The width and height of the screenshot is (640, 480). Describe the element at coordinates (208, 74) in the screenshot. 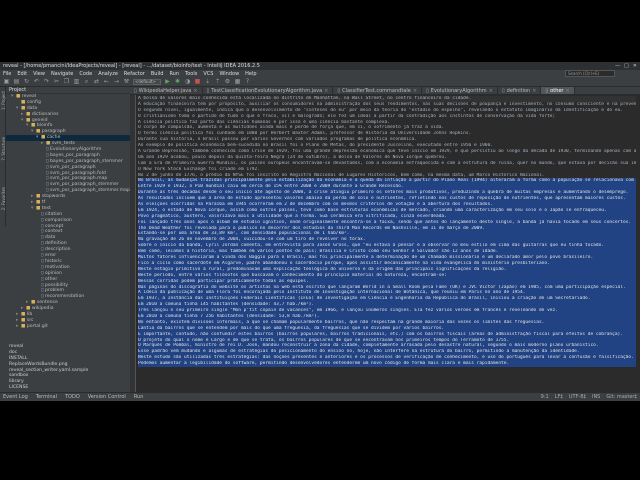

I see `menu-vcs: VCS` at that location.